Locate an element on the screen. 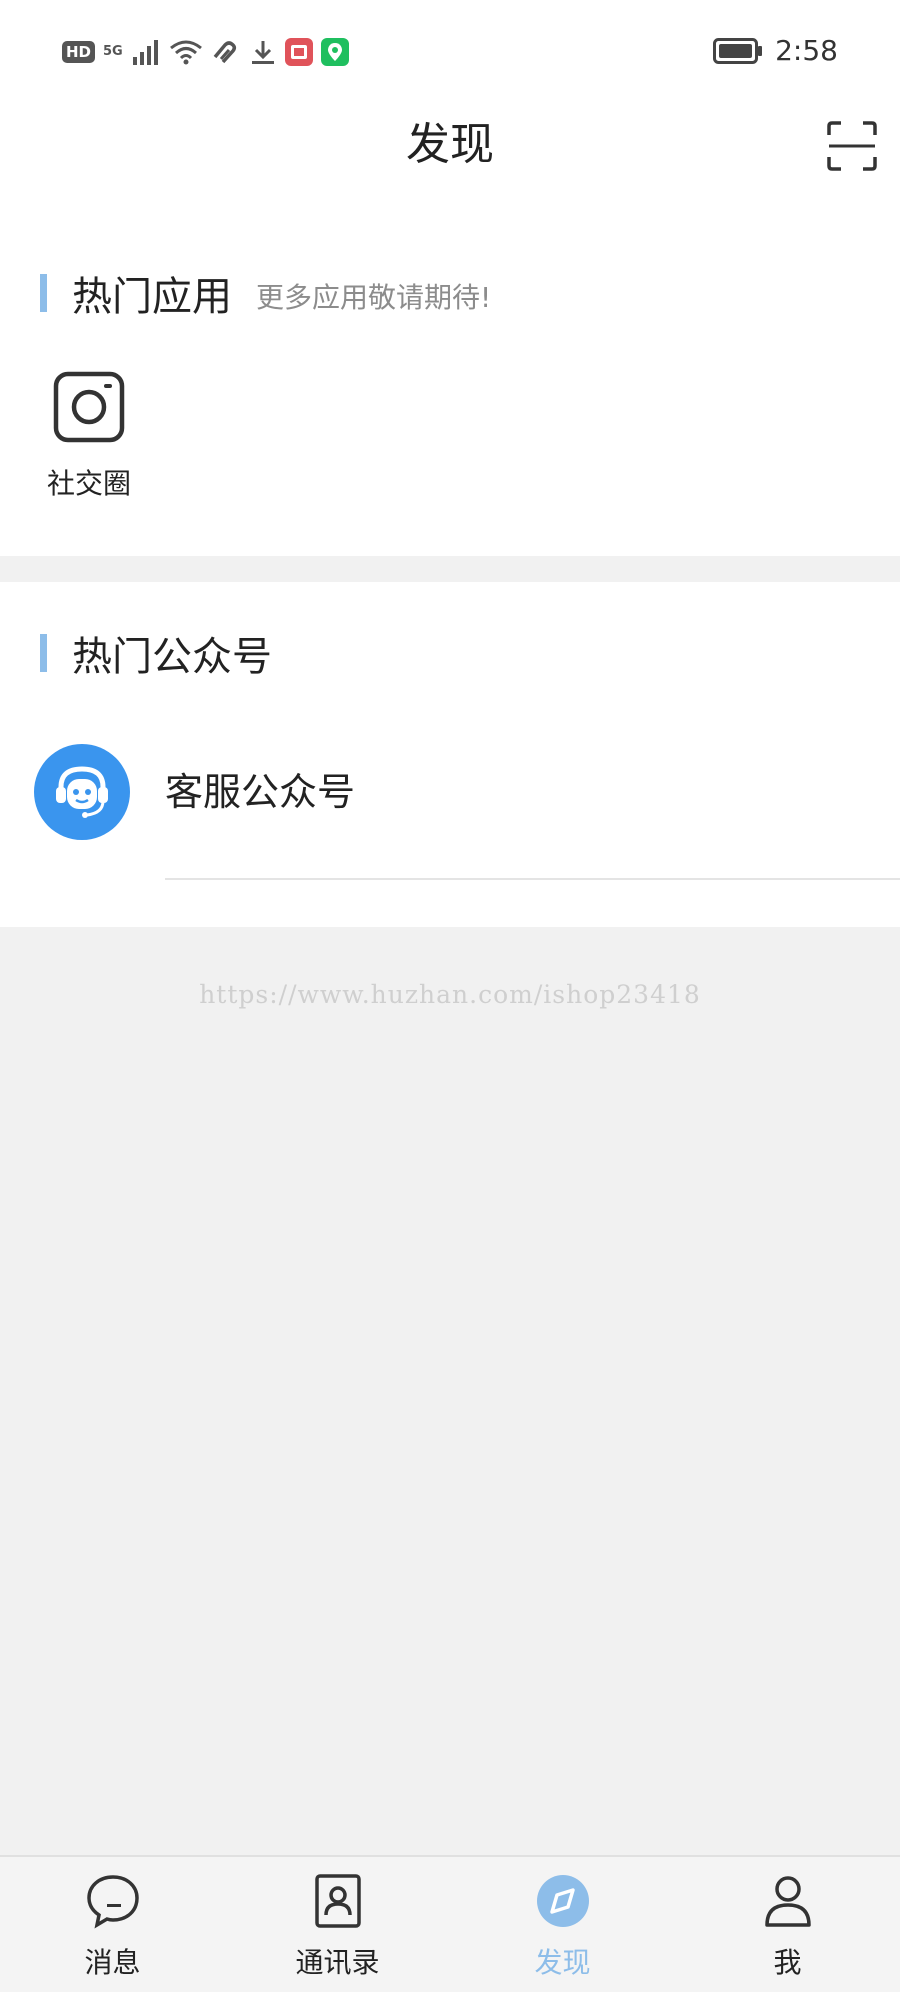 This screenshot has height=1992, width=900. status-icons-right: 2:58 is located at coordinates (775, 50).